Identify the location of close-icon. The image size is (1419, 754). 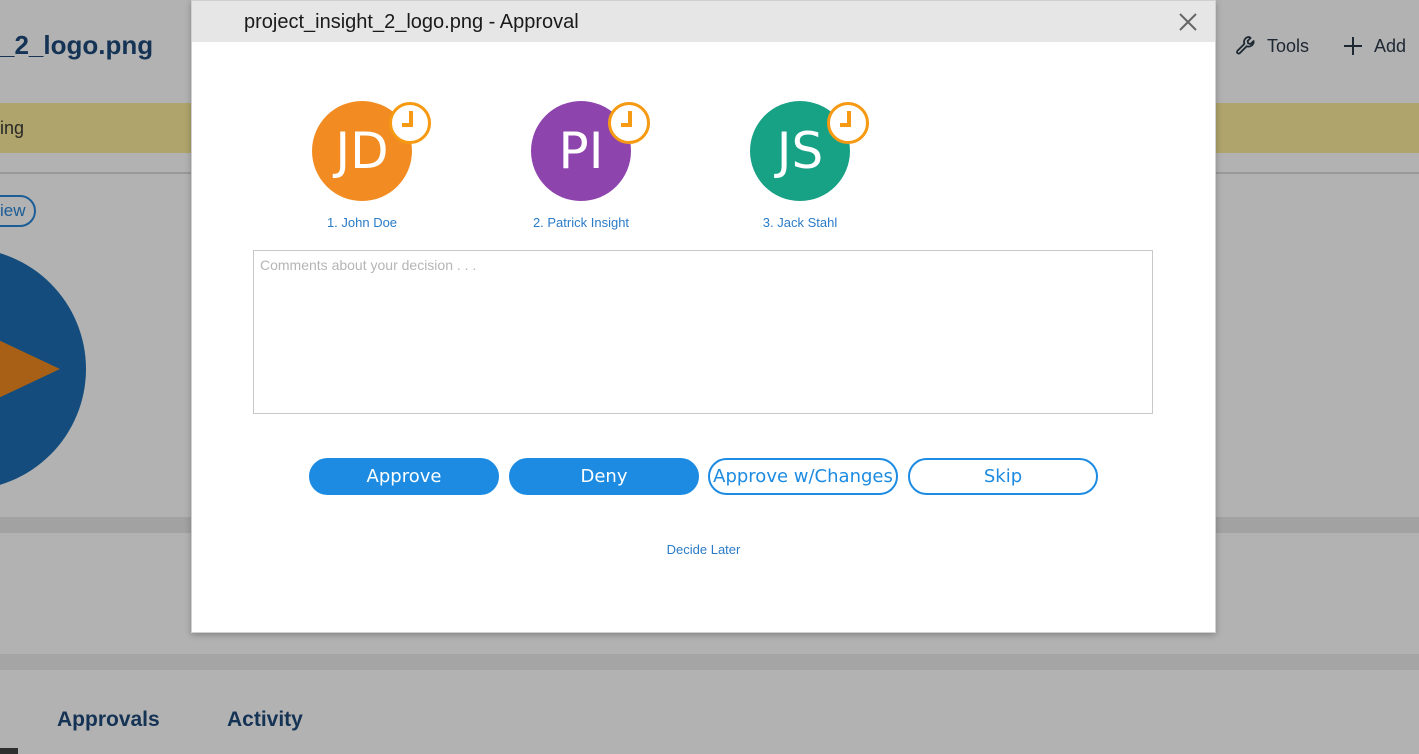
(1188, 25).